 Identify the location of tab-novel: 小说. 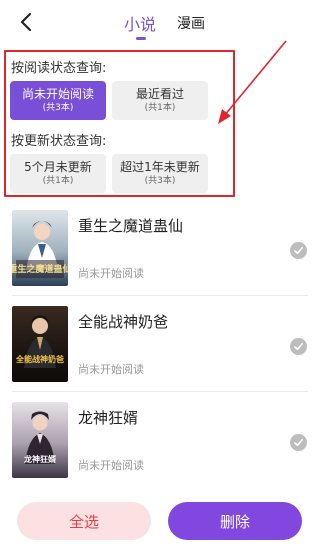
(140, 23).